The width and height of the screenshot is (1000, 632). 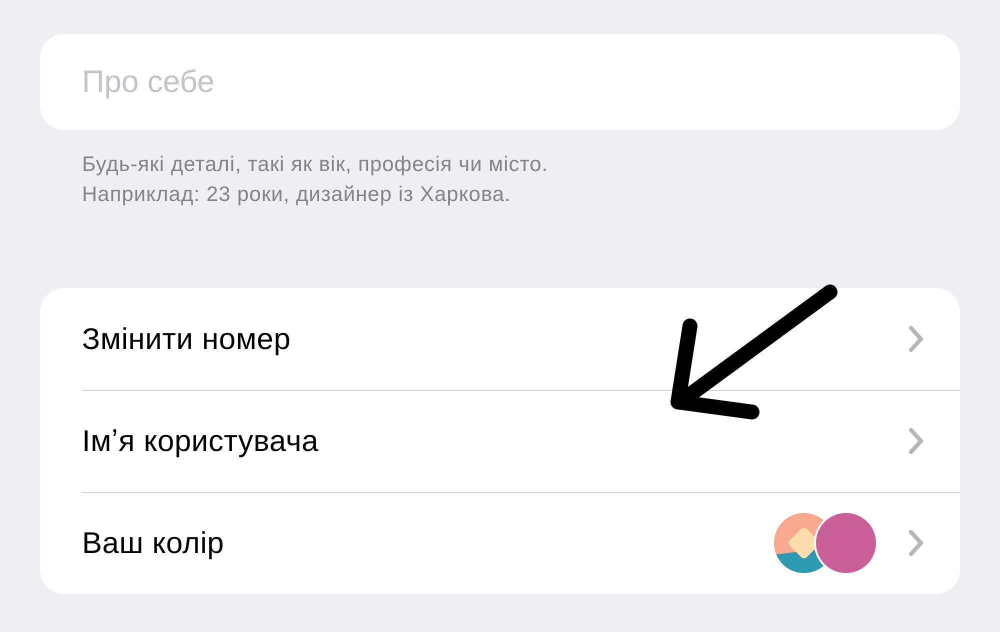 What do you see at coordinates (500, 441) in the screenshot?
I see `settings-row: Імʼя користувача` at bounding box center [500, 441].